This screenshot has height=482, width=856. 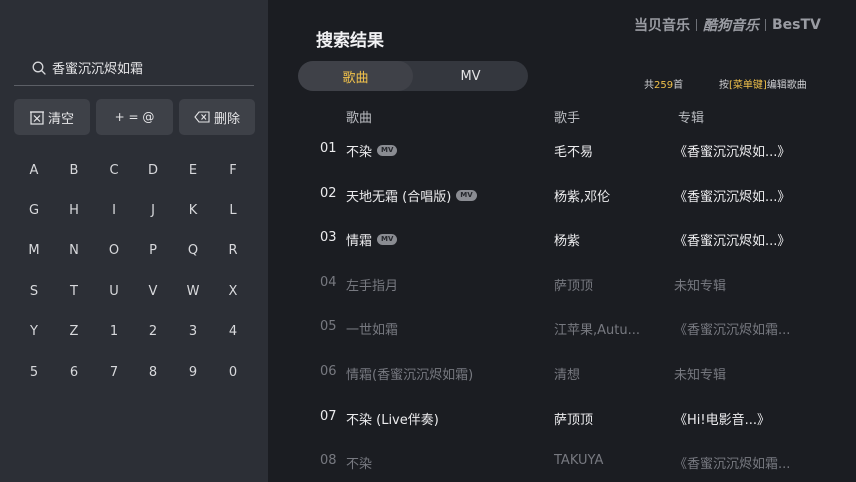 I want to click on song-title-cell: 一世如霜, so click(x=372, y=328).